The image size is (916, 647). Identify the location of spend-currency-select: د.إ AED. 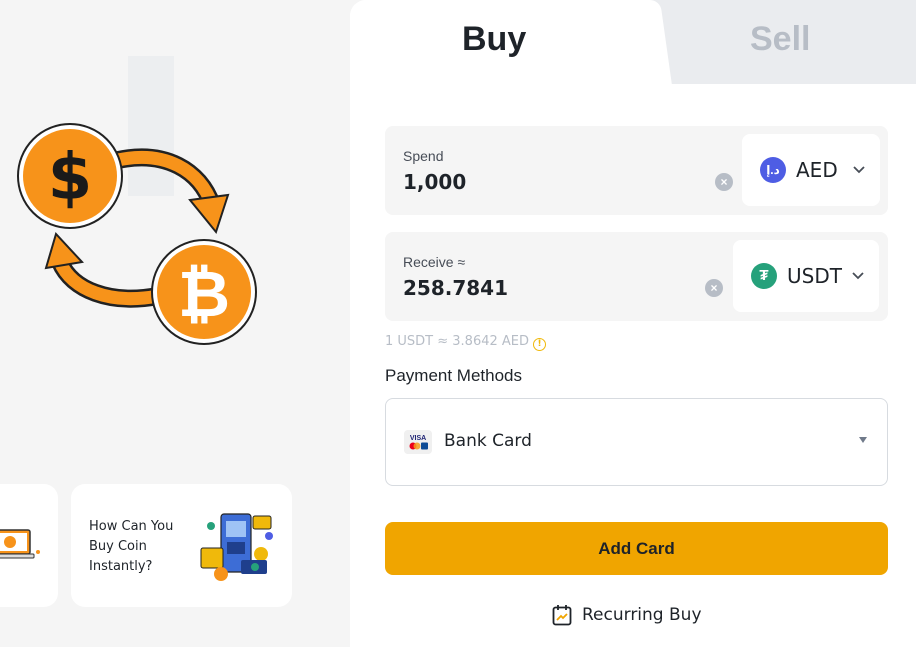
(811, 170).